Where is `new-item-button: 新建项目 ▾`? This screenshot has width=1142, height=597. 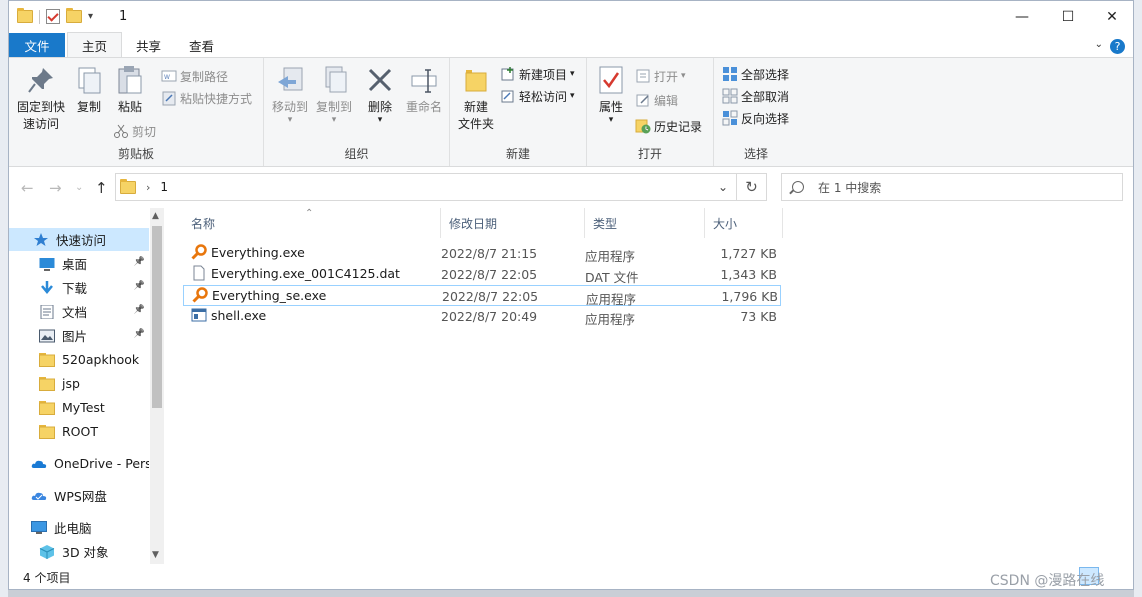 new-item-button: 新建项目 ▾ is located at coordinates (537, 74).